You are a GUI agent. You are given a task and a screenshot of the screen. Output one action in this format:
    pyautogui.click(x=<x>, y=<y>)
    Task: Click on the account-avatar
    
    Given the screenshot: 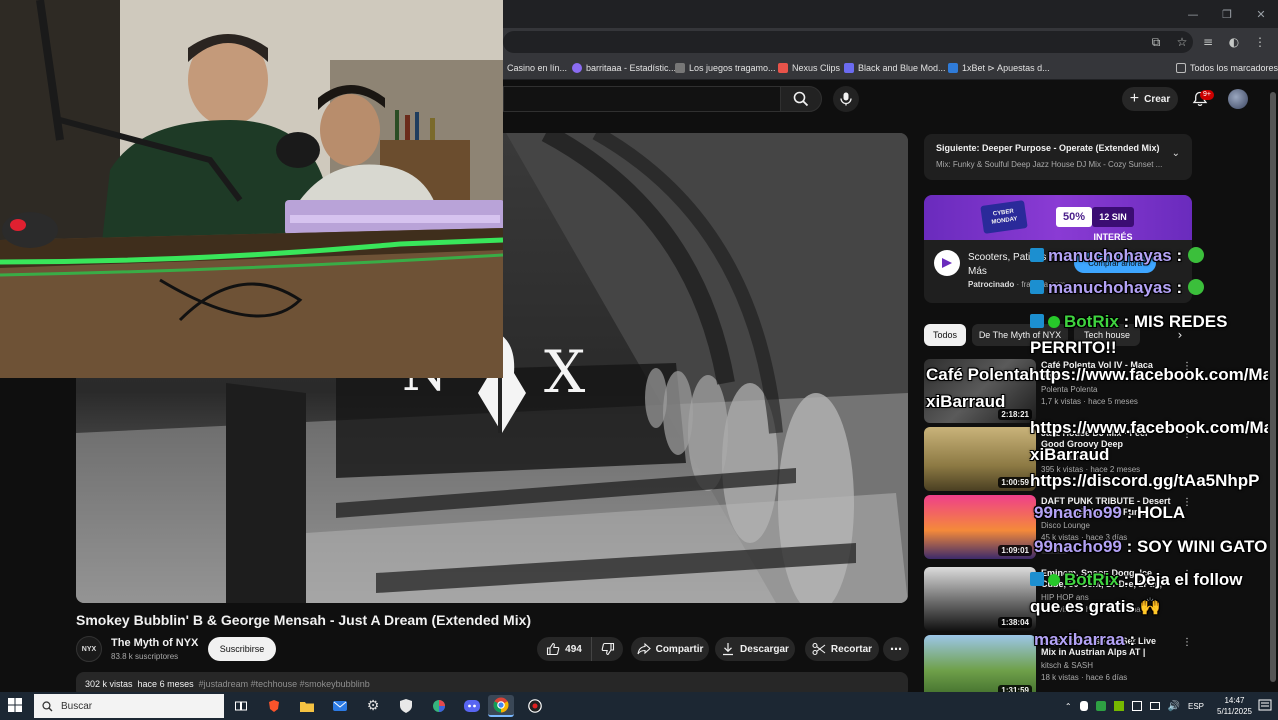 What is the action you would take?
    pyautogui.click(x=1238, y=99)
    